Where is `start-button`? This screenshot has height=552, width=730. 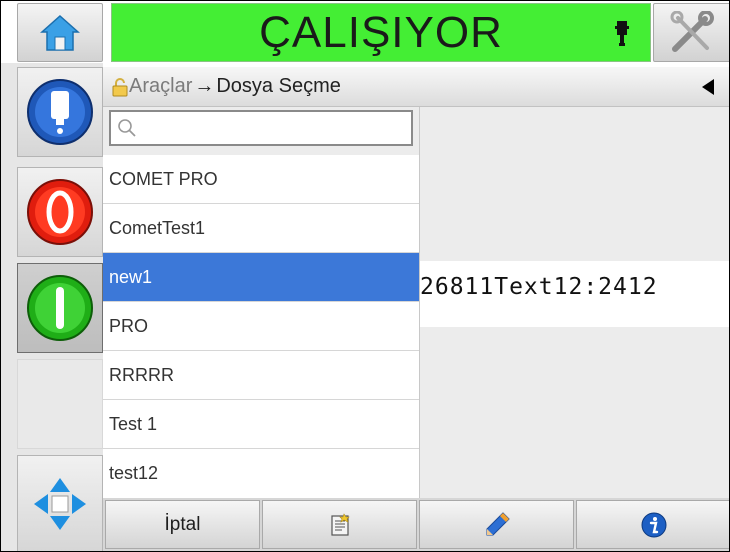 start-button is located at coordinates (60, 308).